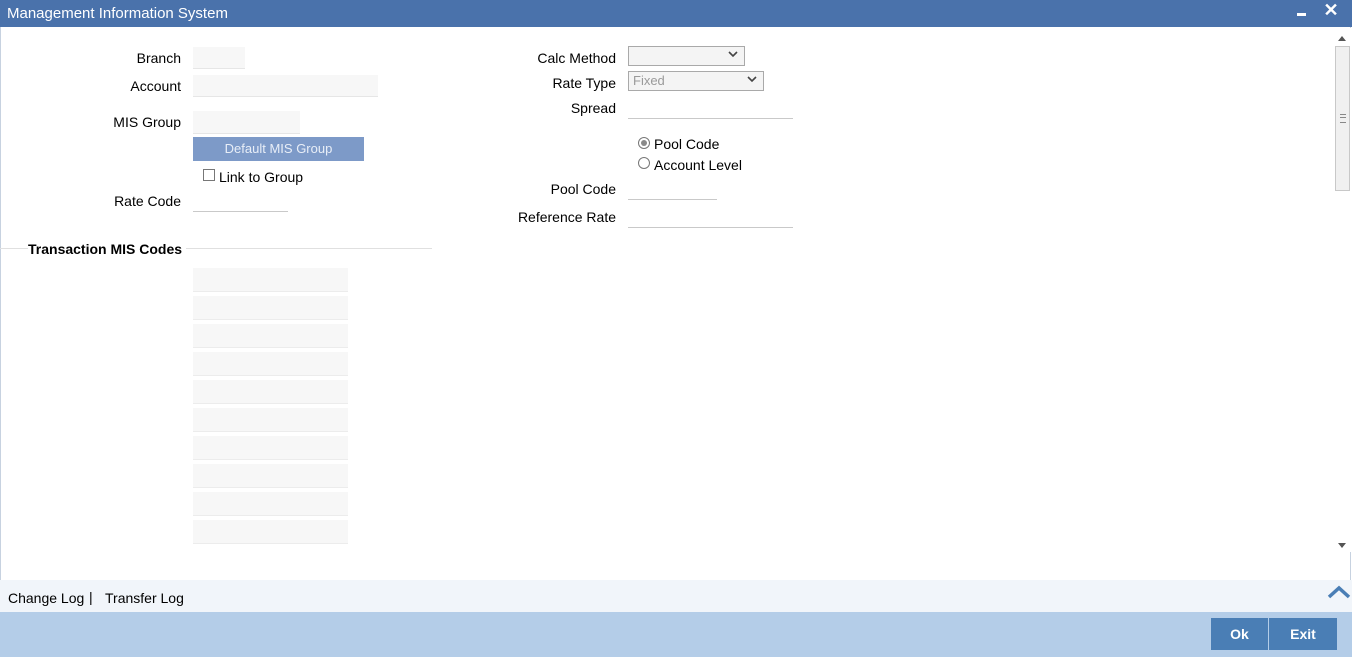 This screenshot has width=1352, height=657. Describe the element at coordinates (158, 58) in the screenshot. I see `branch-label: Branch` at that location.